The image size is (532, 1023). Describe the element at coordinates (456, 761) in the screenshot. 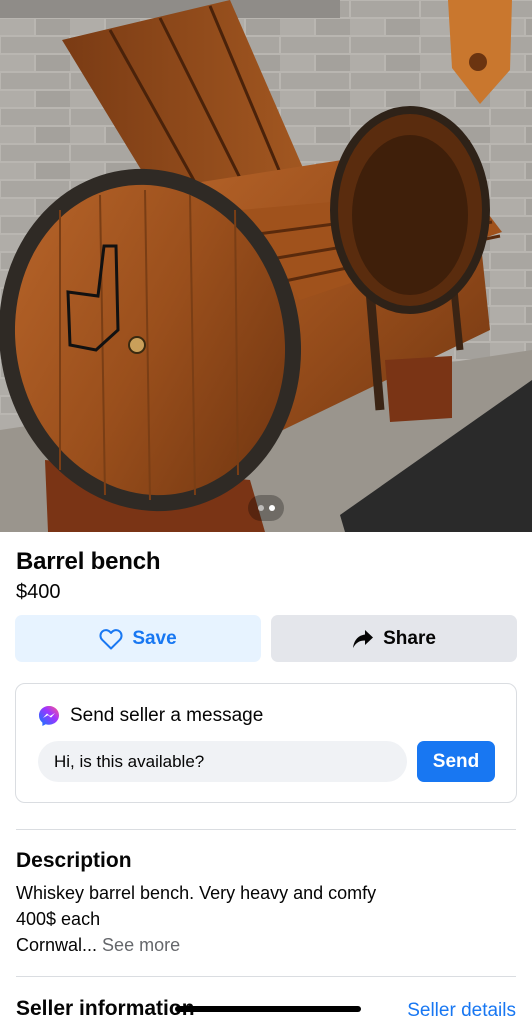

I see `send-button: Send` at that location.